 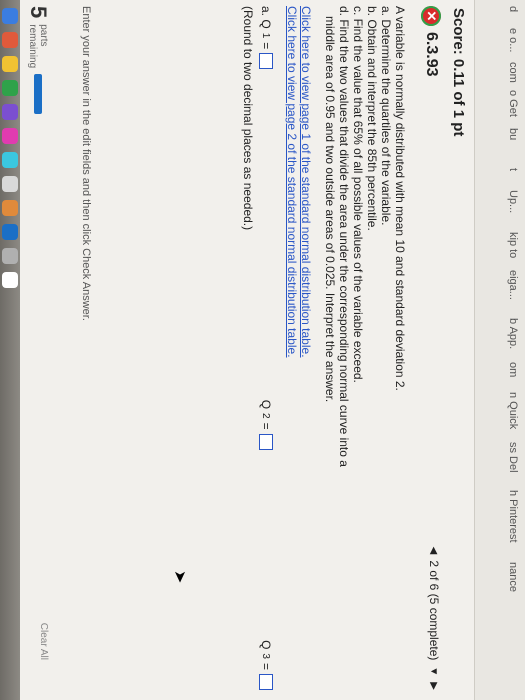 I want to click on sidebar-item: com, so click(x=513, y=72).